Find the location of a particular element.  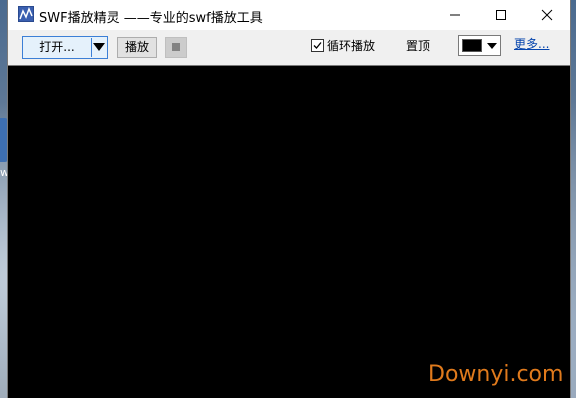

minimize-icon is located at coordinates (455, 15).